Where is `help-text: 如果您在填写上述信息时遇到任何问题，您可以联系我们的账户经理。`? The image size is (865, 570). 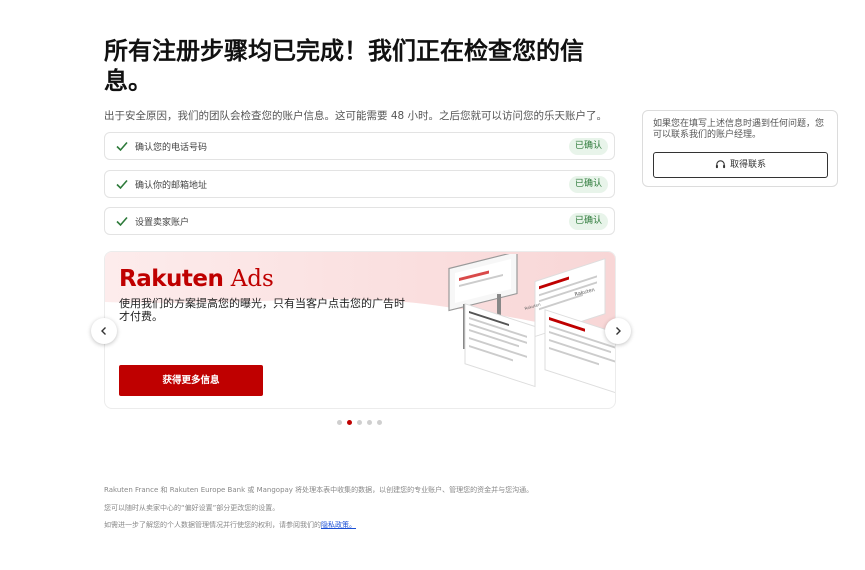 help-text: 如果您在填写上述信息时遇到任何问题，您可以联系我们的账户经理。 is located at coordinates (739, 129).